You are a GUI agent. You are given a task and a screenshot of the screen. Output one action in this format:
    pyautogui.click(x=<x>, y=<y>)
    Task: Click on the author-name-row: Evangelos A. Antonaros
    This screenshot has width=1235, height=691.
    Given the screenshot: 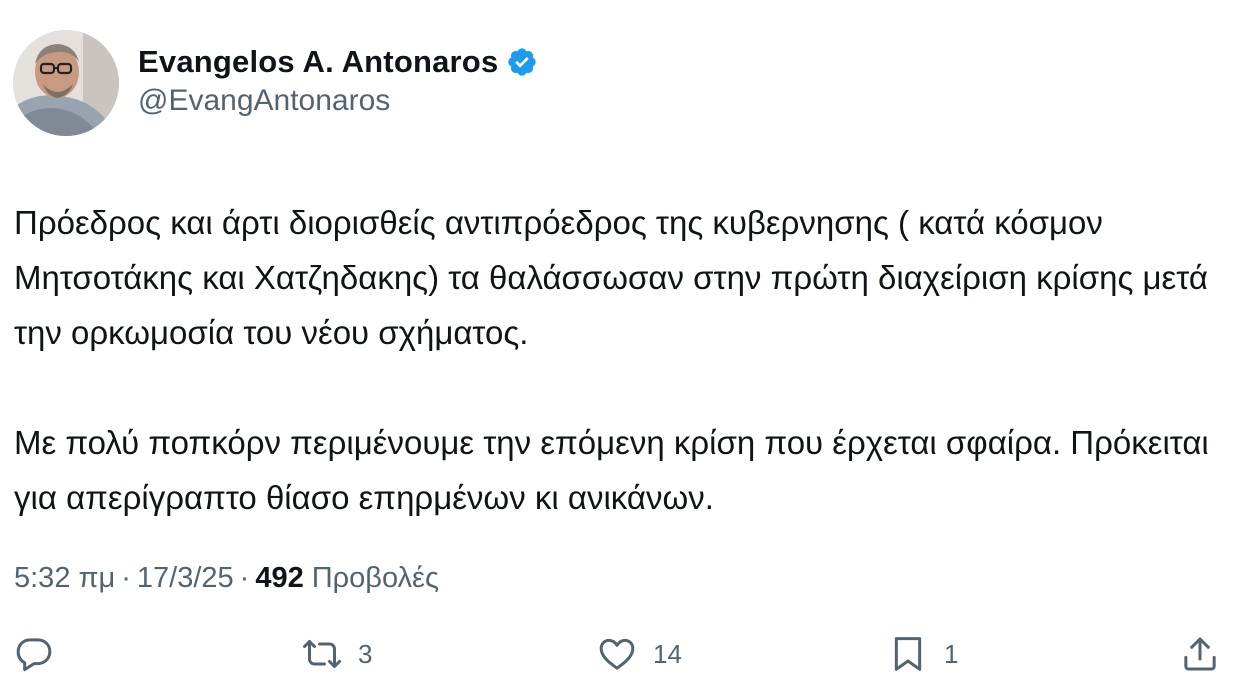 What is the action you would take?
    pyautogui.click(x=338, y=62)
    